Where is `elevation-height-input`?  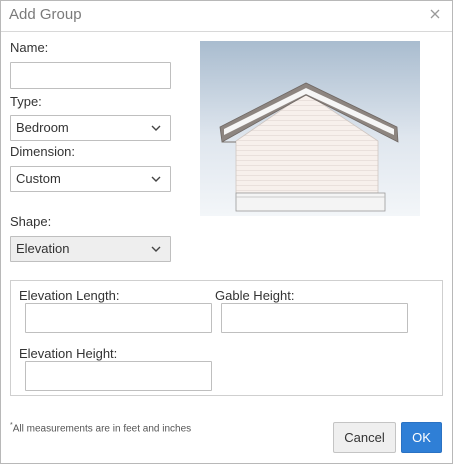
elevation-height-input is located at coordinates (118, 376).